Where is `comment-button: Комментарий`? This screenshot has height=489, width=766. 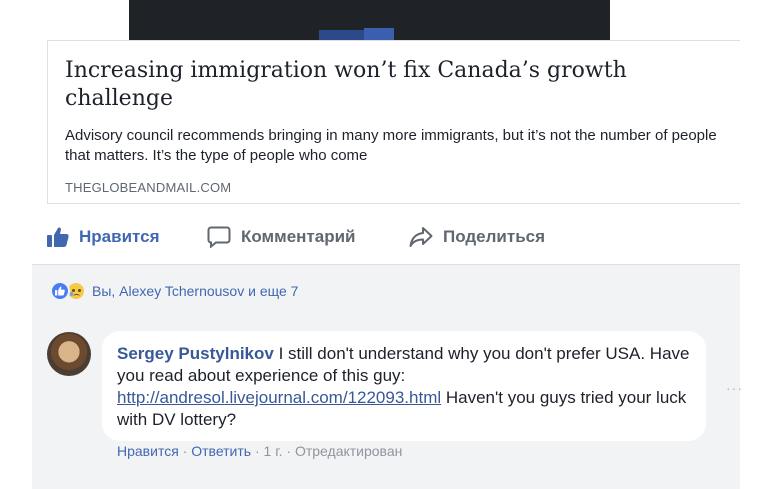 comment-button: Комментарий is located at coordinates (281, 237).